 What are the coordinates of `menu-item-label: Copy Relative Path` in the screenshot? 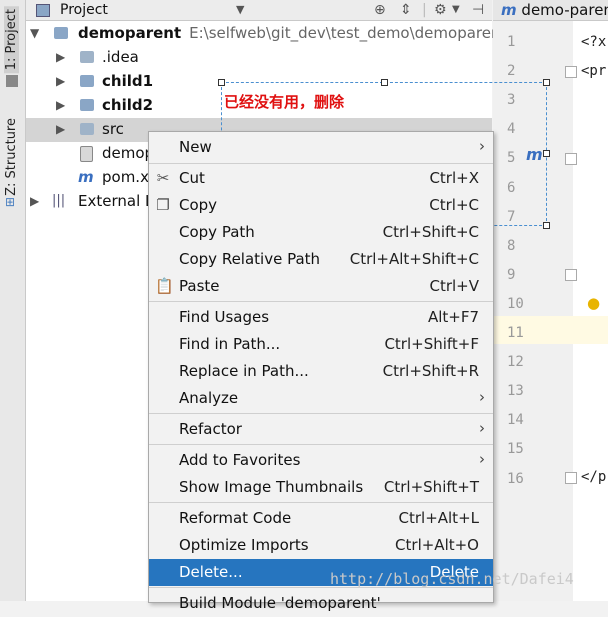 It's located at (250, 259).